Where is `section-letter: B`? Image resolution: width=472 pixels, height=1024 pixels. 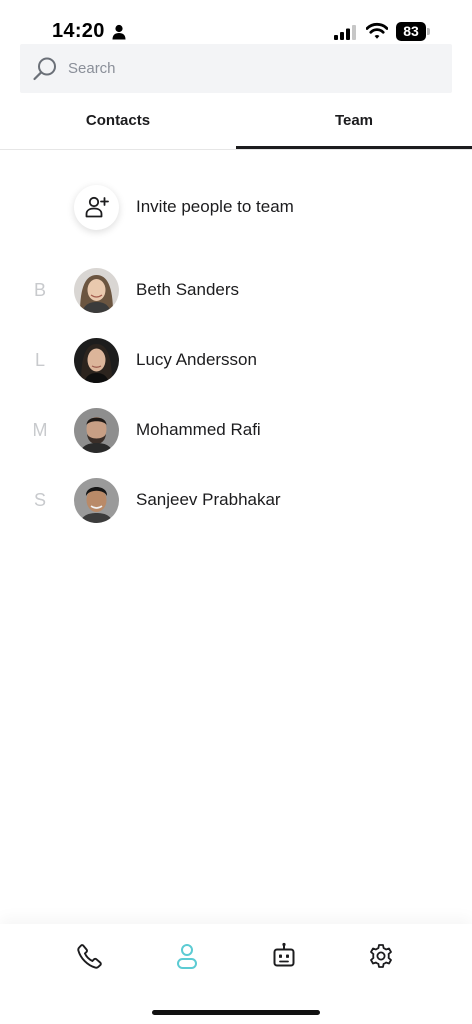 section-letter: B is located at coordinates (39, 290).